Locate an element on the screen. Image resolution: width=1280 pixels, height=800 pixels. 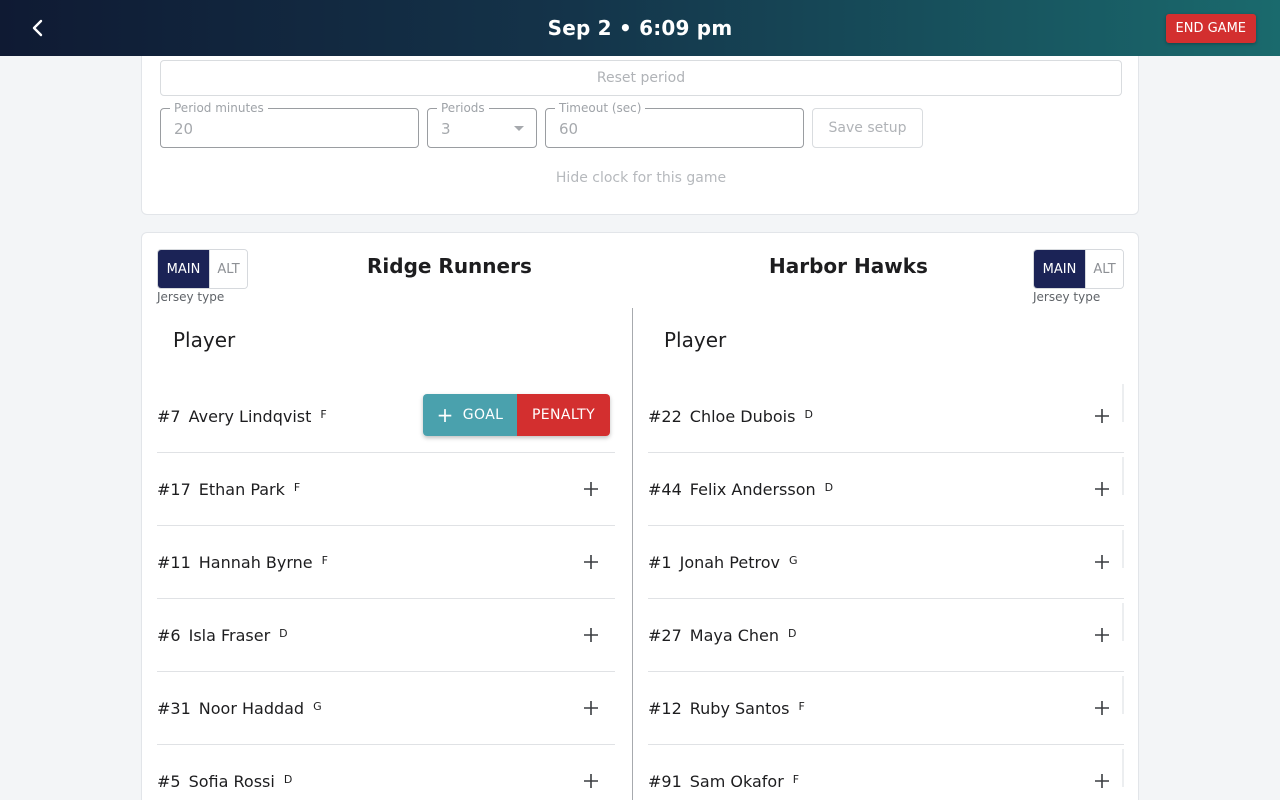
timeout-value: 60 is located at coordinates (569, 129).